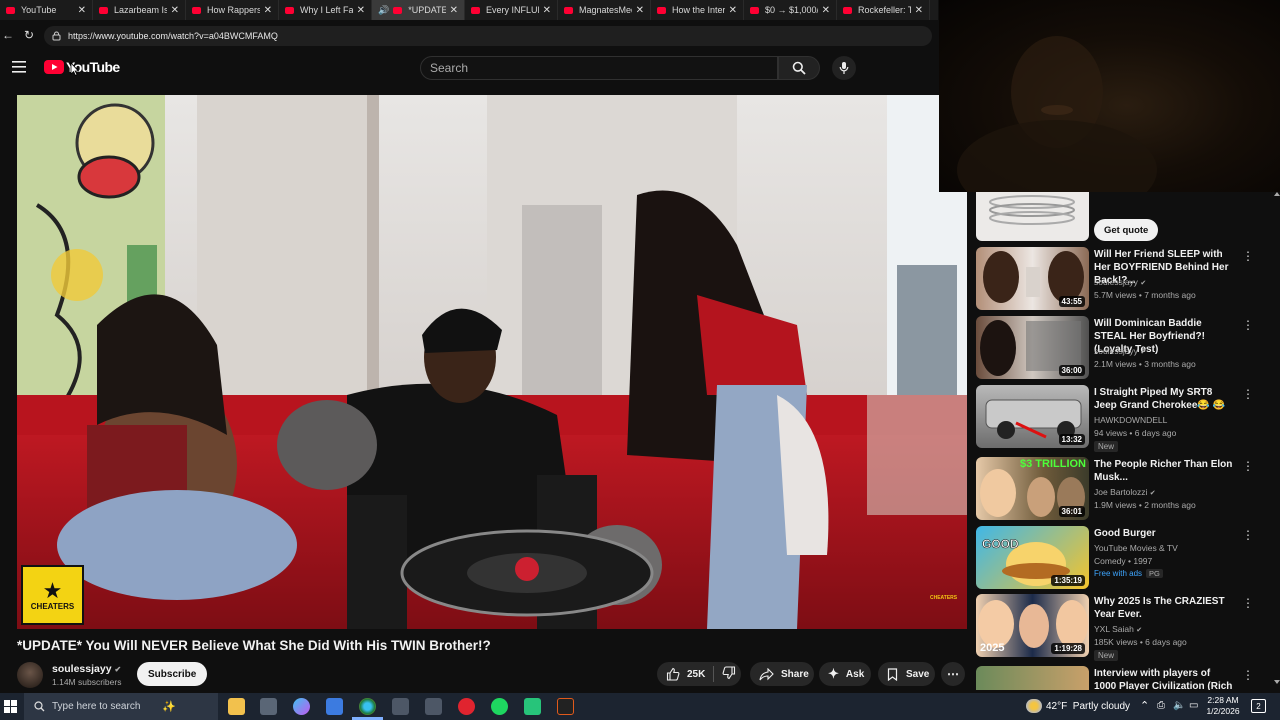  What do you see at coordinates (1277, 682) in the screenshot?
I see `scroll-down-arrow-icon` at bounding box center [1277, 682].